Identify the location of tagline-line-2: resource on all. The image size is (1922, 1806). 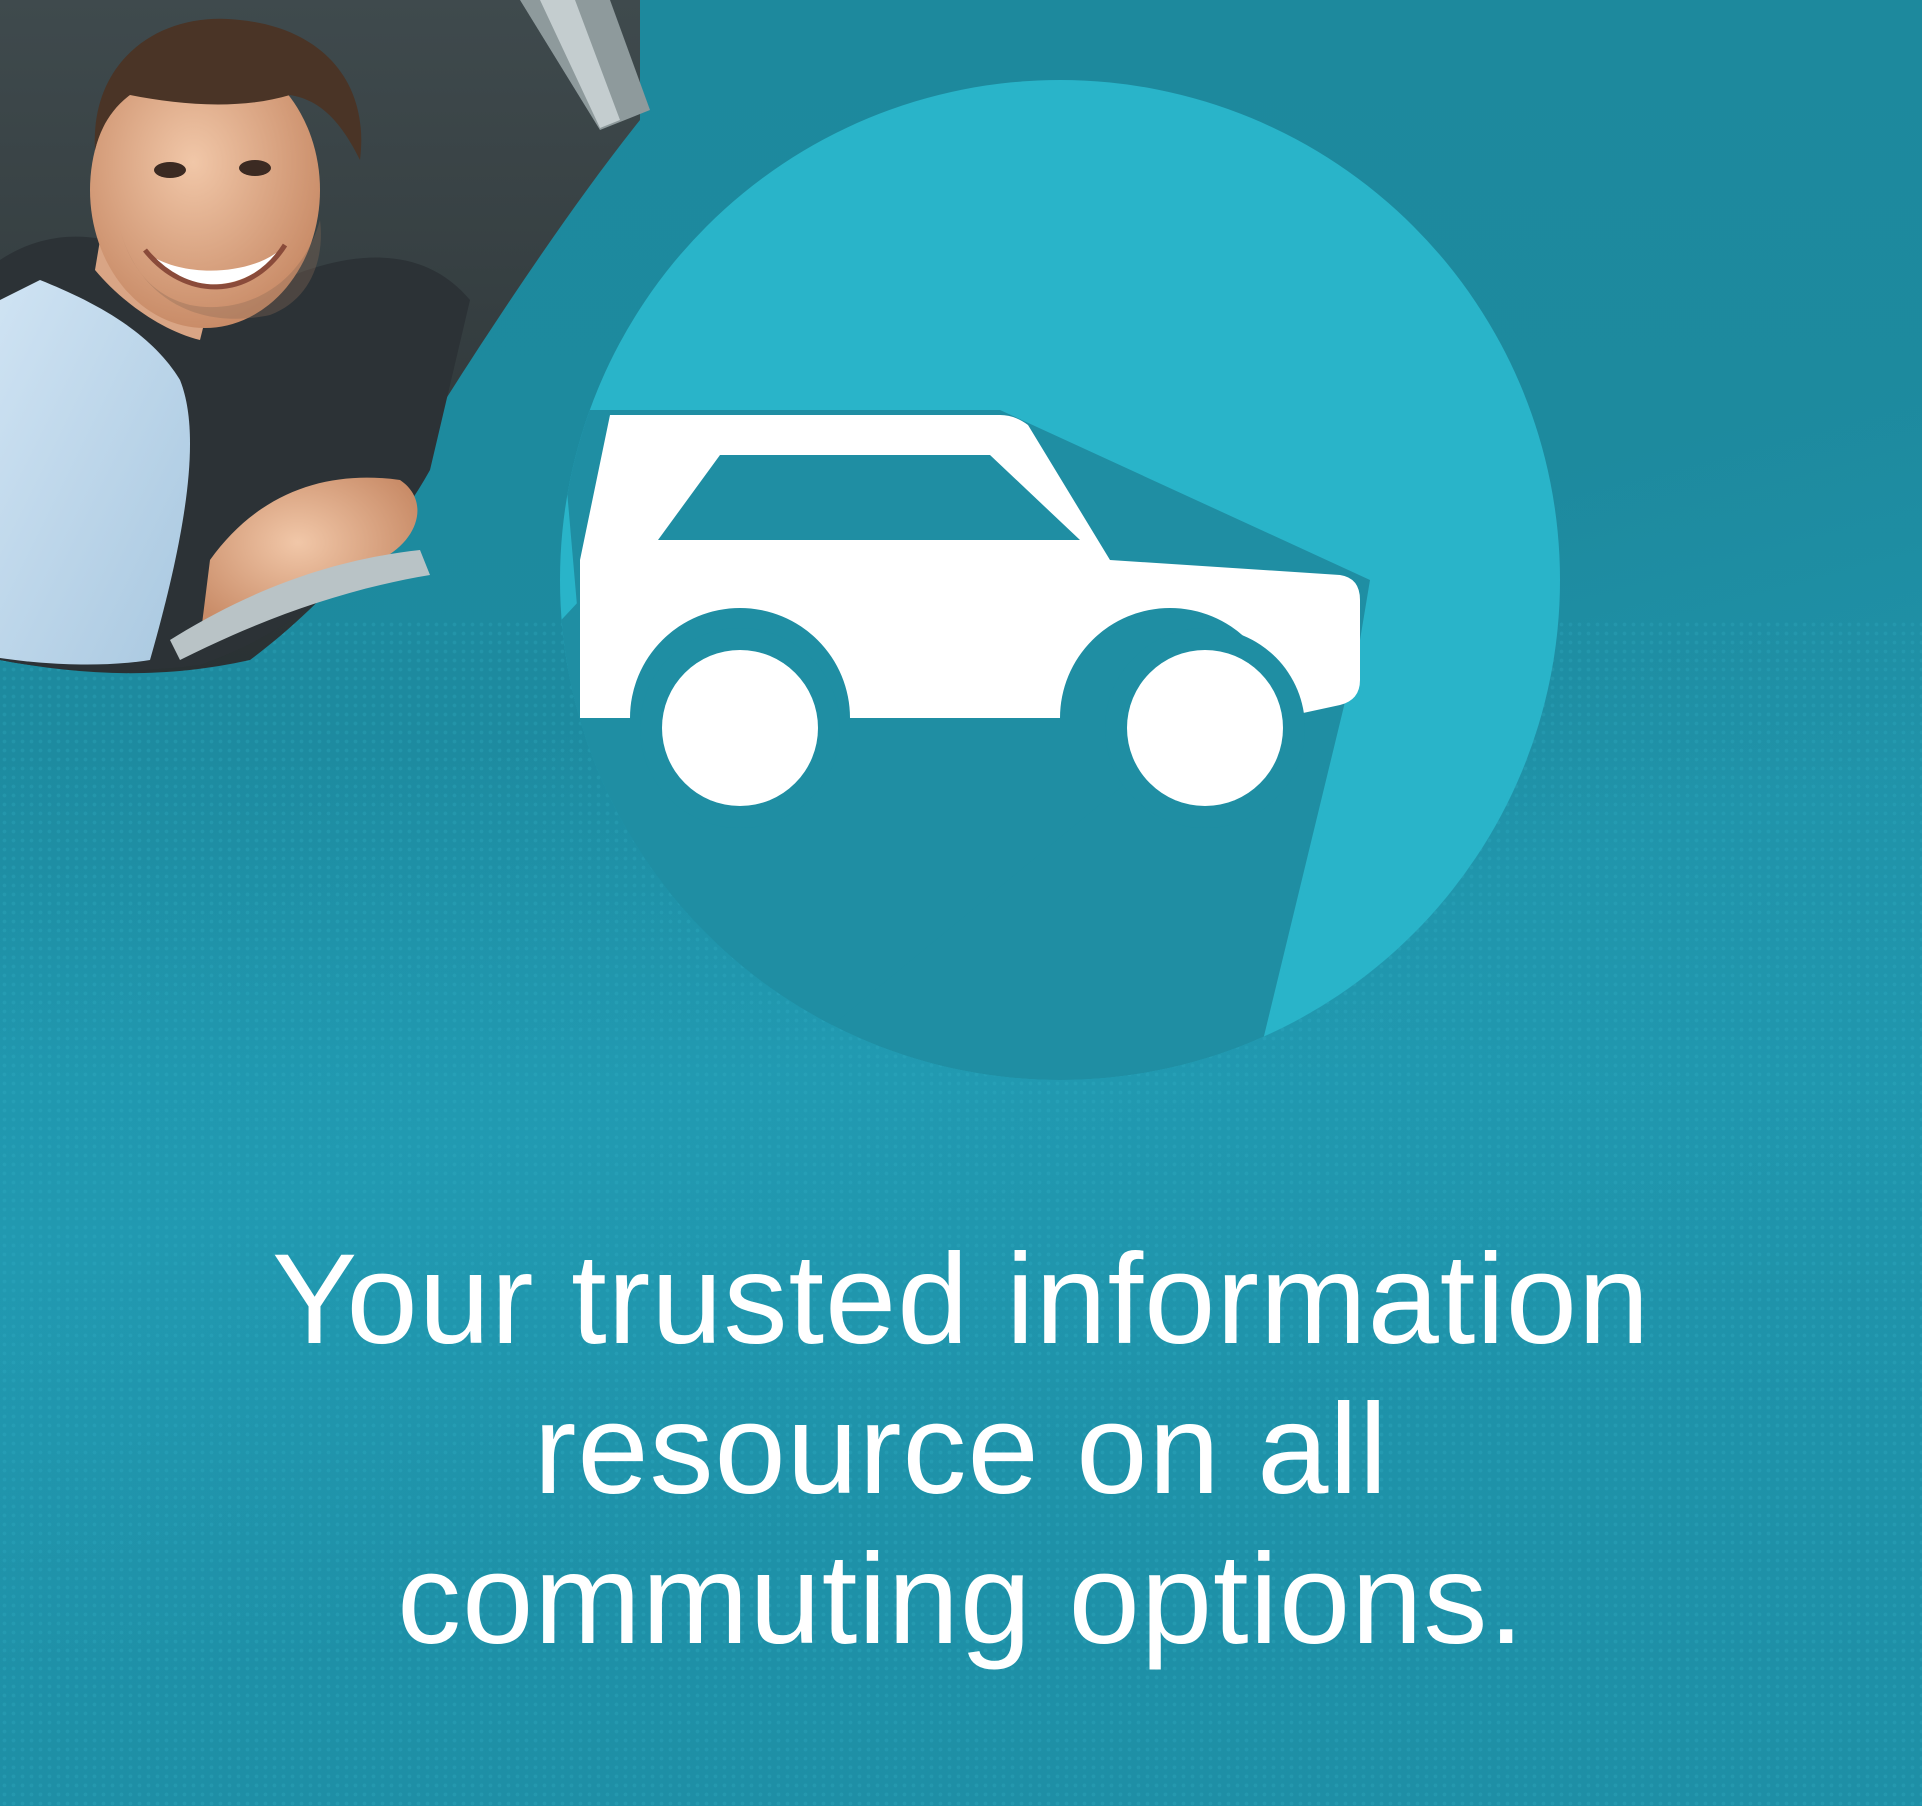
(961, 1449).